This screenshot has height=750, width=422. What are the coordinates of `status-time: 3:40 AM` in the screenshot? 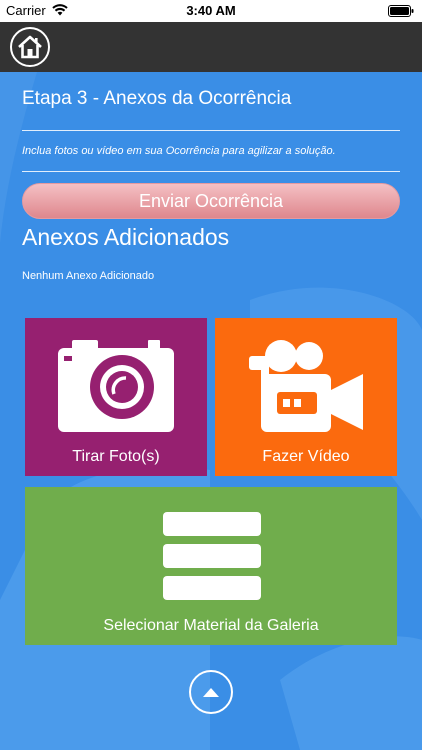 It's located at (211, 10).